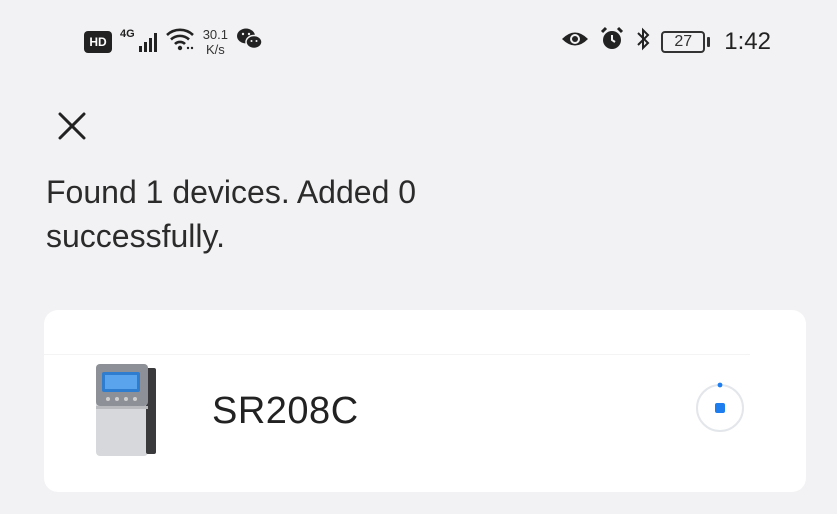 The height and width of the screenshot is (514, 837). What do you see at coordinates (215, 49) in the screenshot?
I see `speed-unit: K/s` at bounding box center [215, 49].